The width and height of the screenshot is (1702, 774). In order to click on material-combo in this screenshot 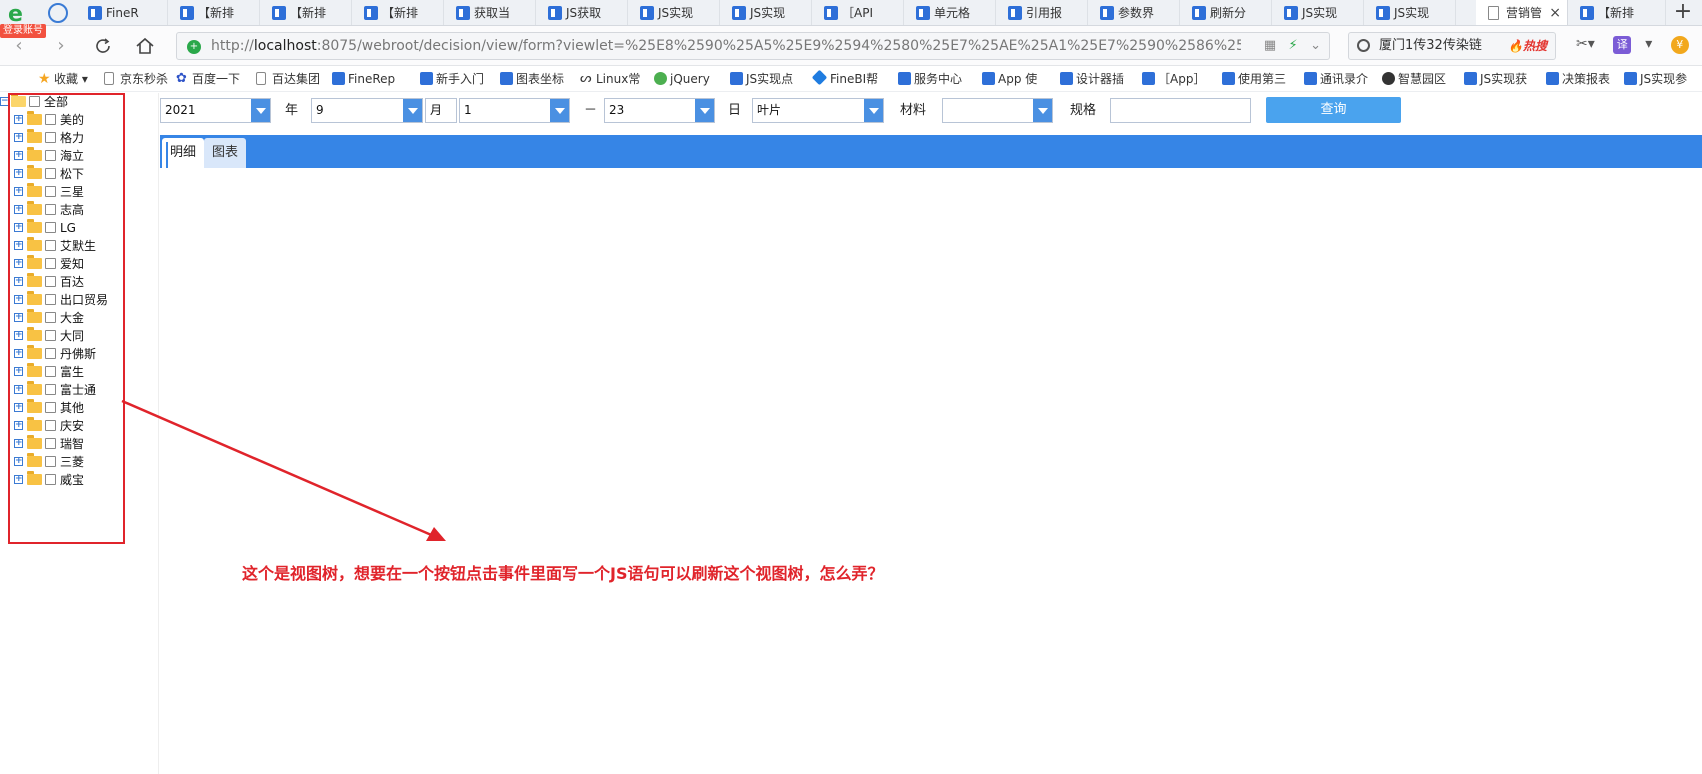, I will do `click(997, 110)`.